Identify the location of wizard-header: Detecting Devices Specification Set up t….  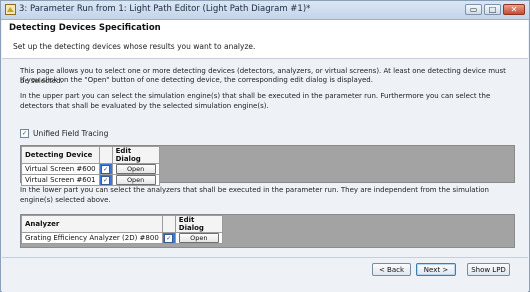
(265, 39).